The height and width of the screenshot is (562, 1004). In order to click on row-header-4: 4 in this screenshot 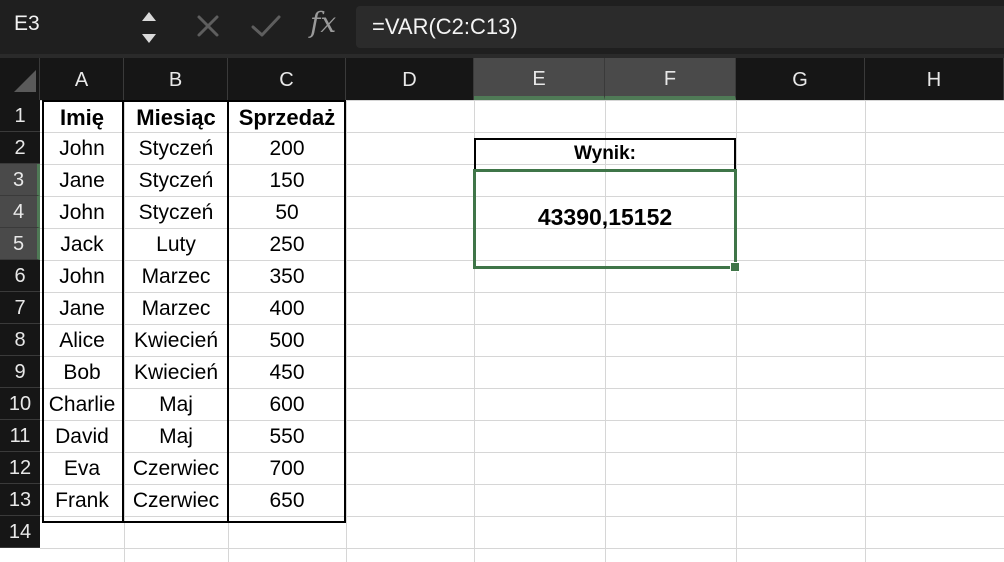, I will do `click(20, 212)`.